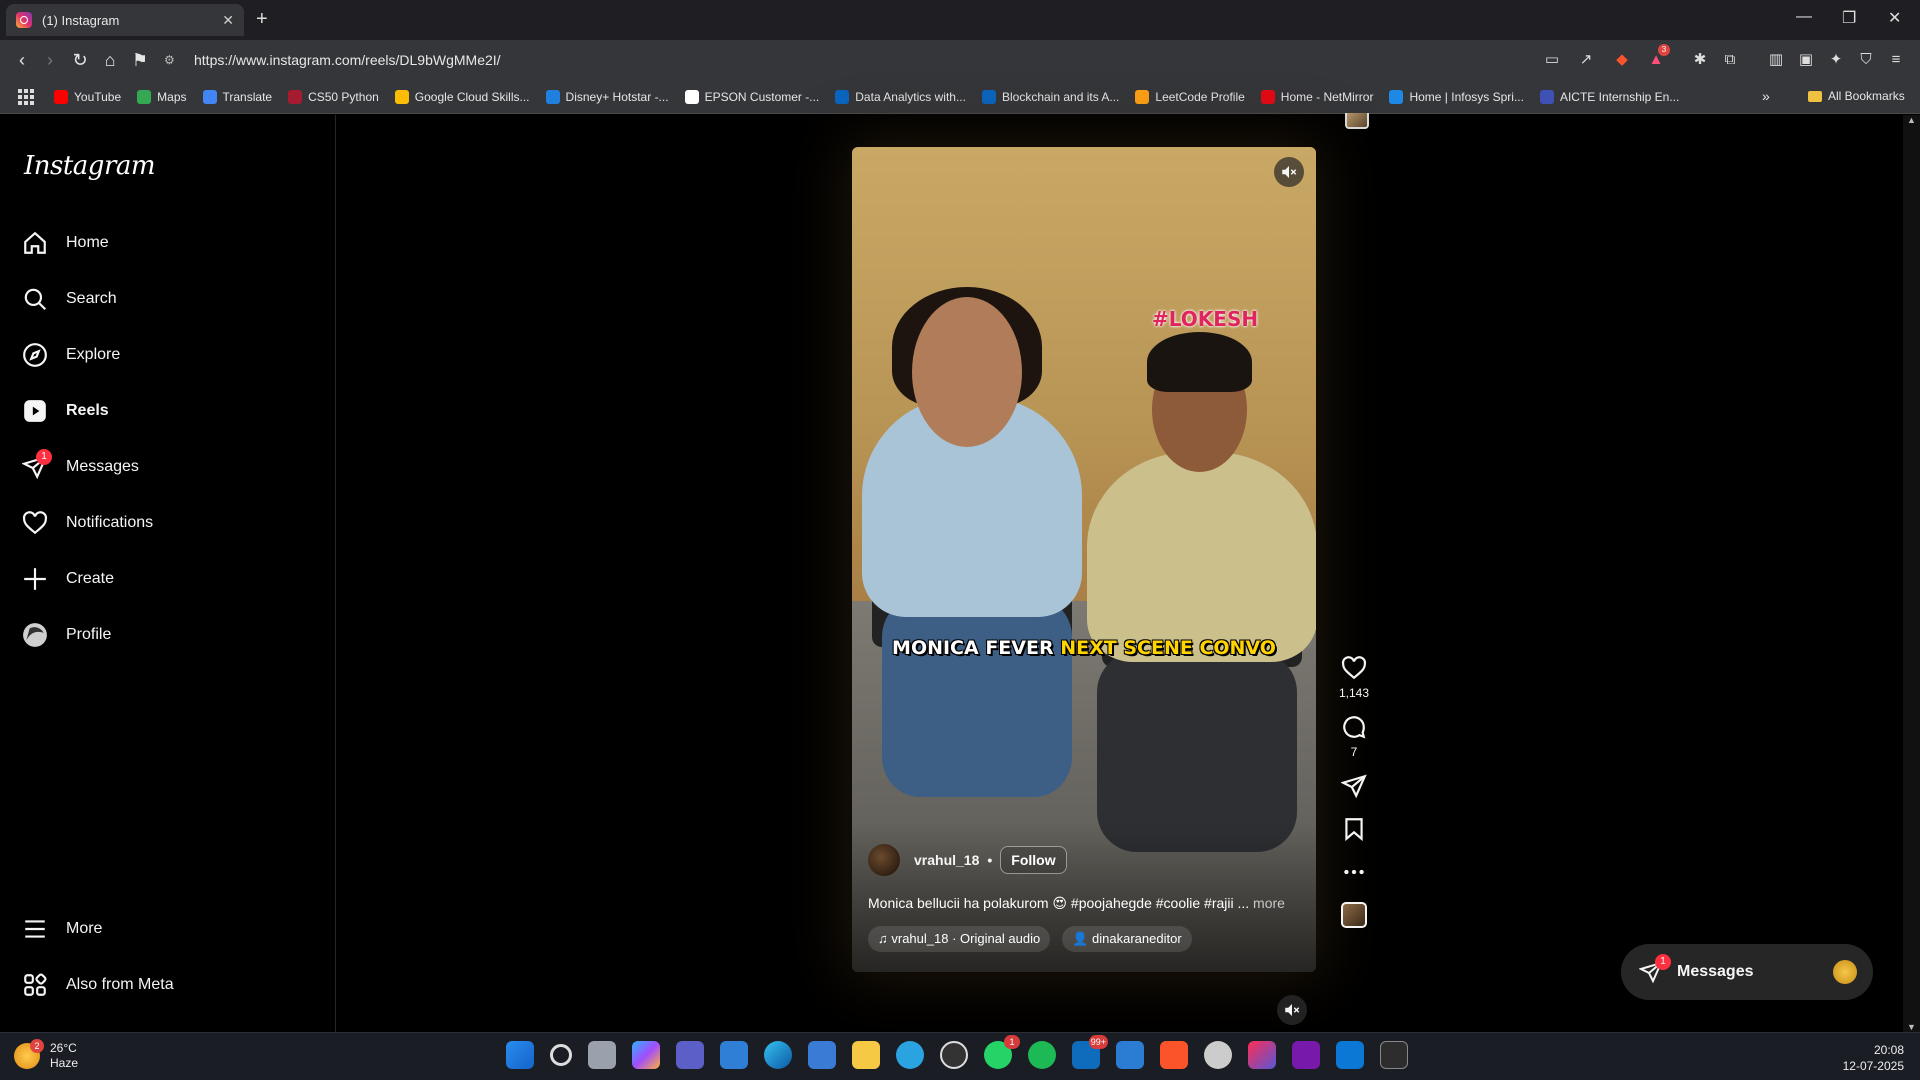  What do you see at coordinates (1766, 96) in the screenshot?
I see `more-bookmarks-icon: »` at bounding box center [1766, 96].